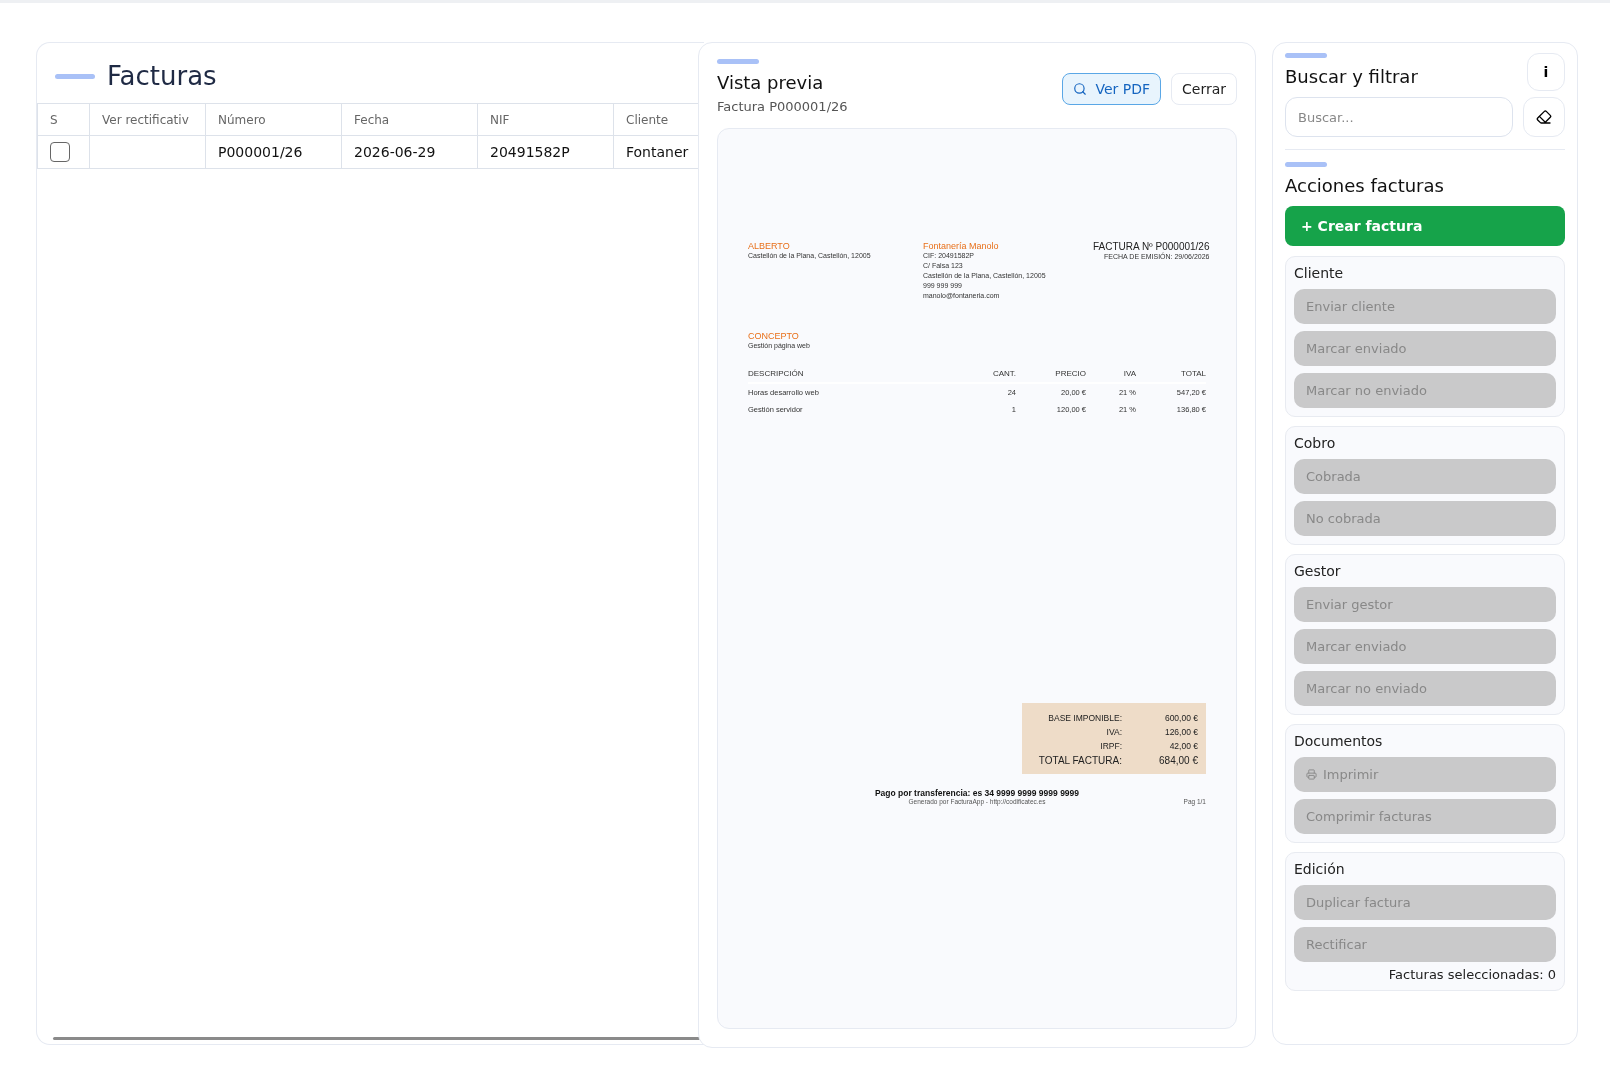 The image size is (1610, 1070). I want to click on column-header: S, so click(63, 119).